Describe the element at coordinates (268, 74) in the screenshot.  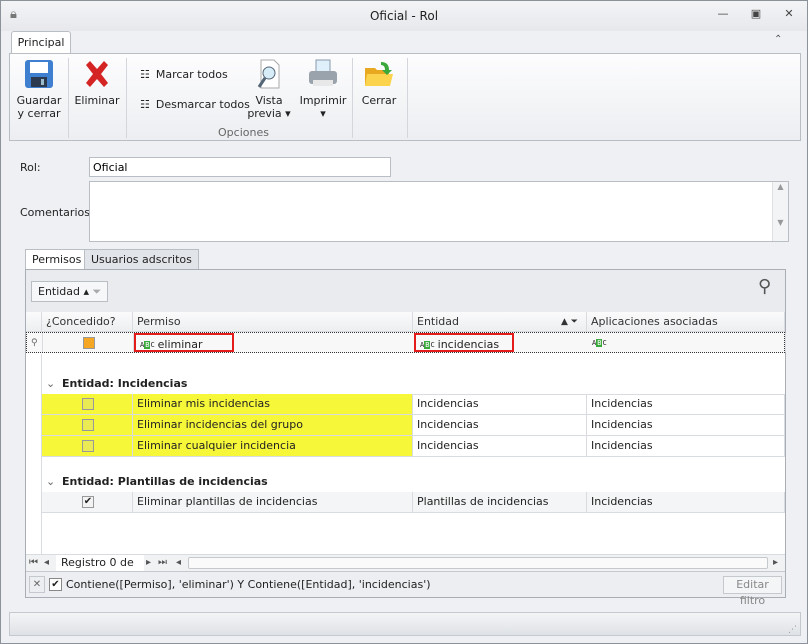
I see `magnifier-page-icon` at that location.